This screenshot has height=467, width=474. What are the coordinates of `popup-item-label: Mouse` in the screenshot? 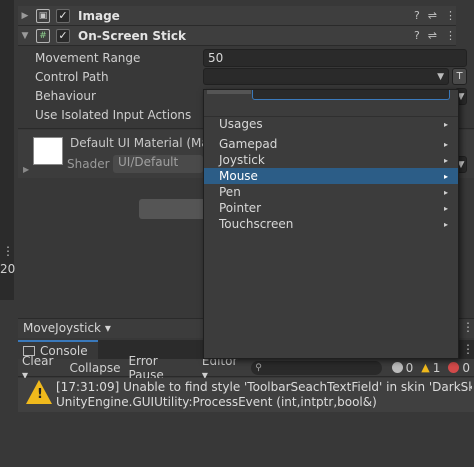 It's located at (238, 176).